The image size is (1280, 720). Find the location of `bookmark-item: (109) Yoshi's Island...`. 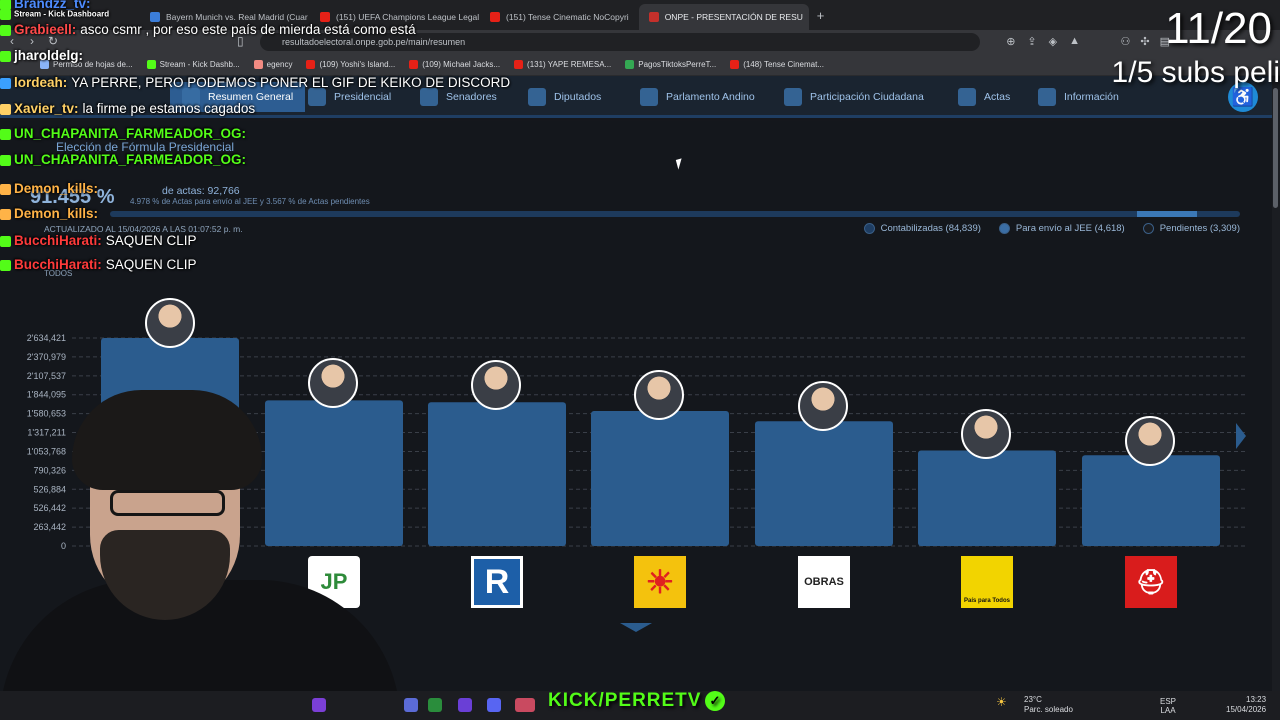

bookmark-item: (109) Yoshi's Island... is located at coordinates (350, 64).